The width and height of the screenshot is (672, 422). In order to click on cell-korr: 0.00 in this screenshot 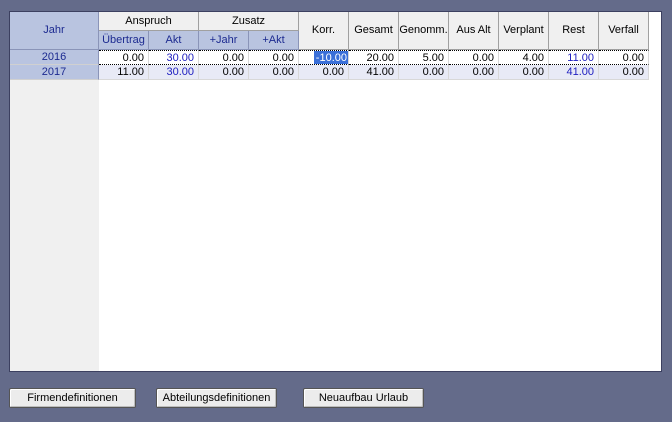, I will do `click(324, 72)`.